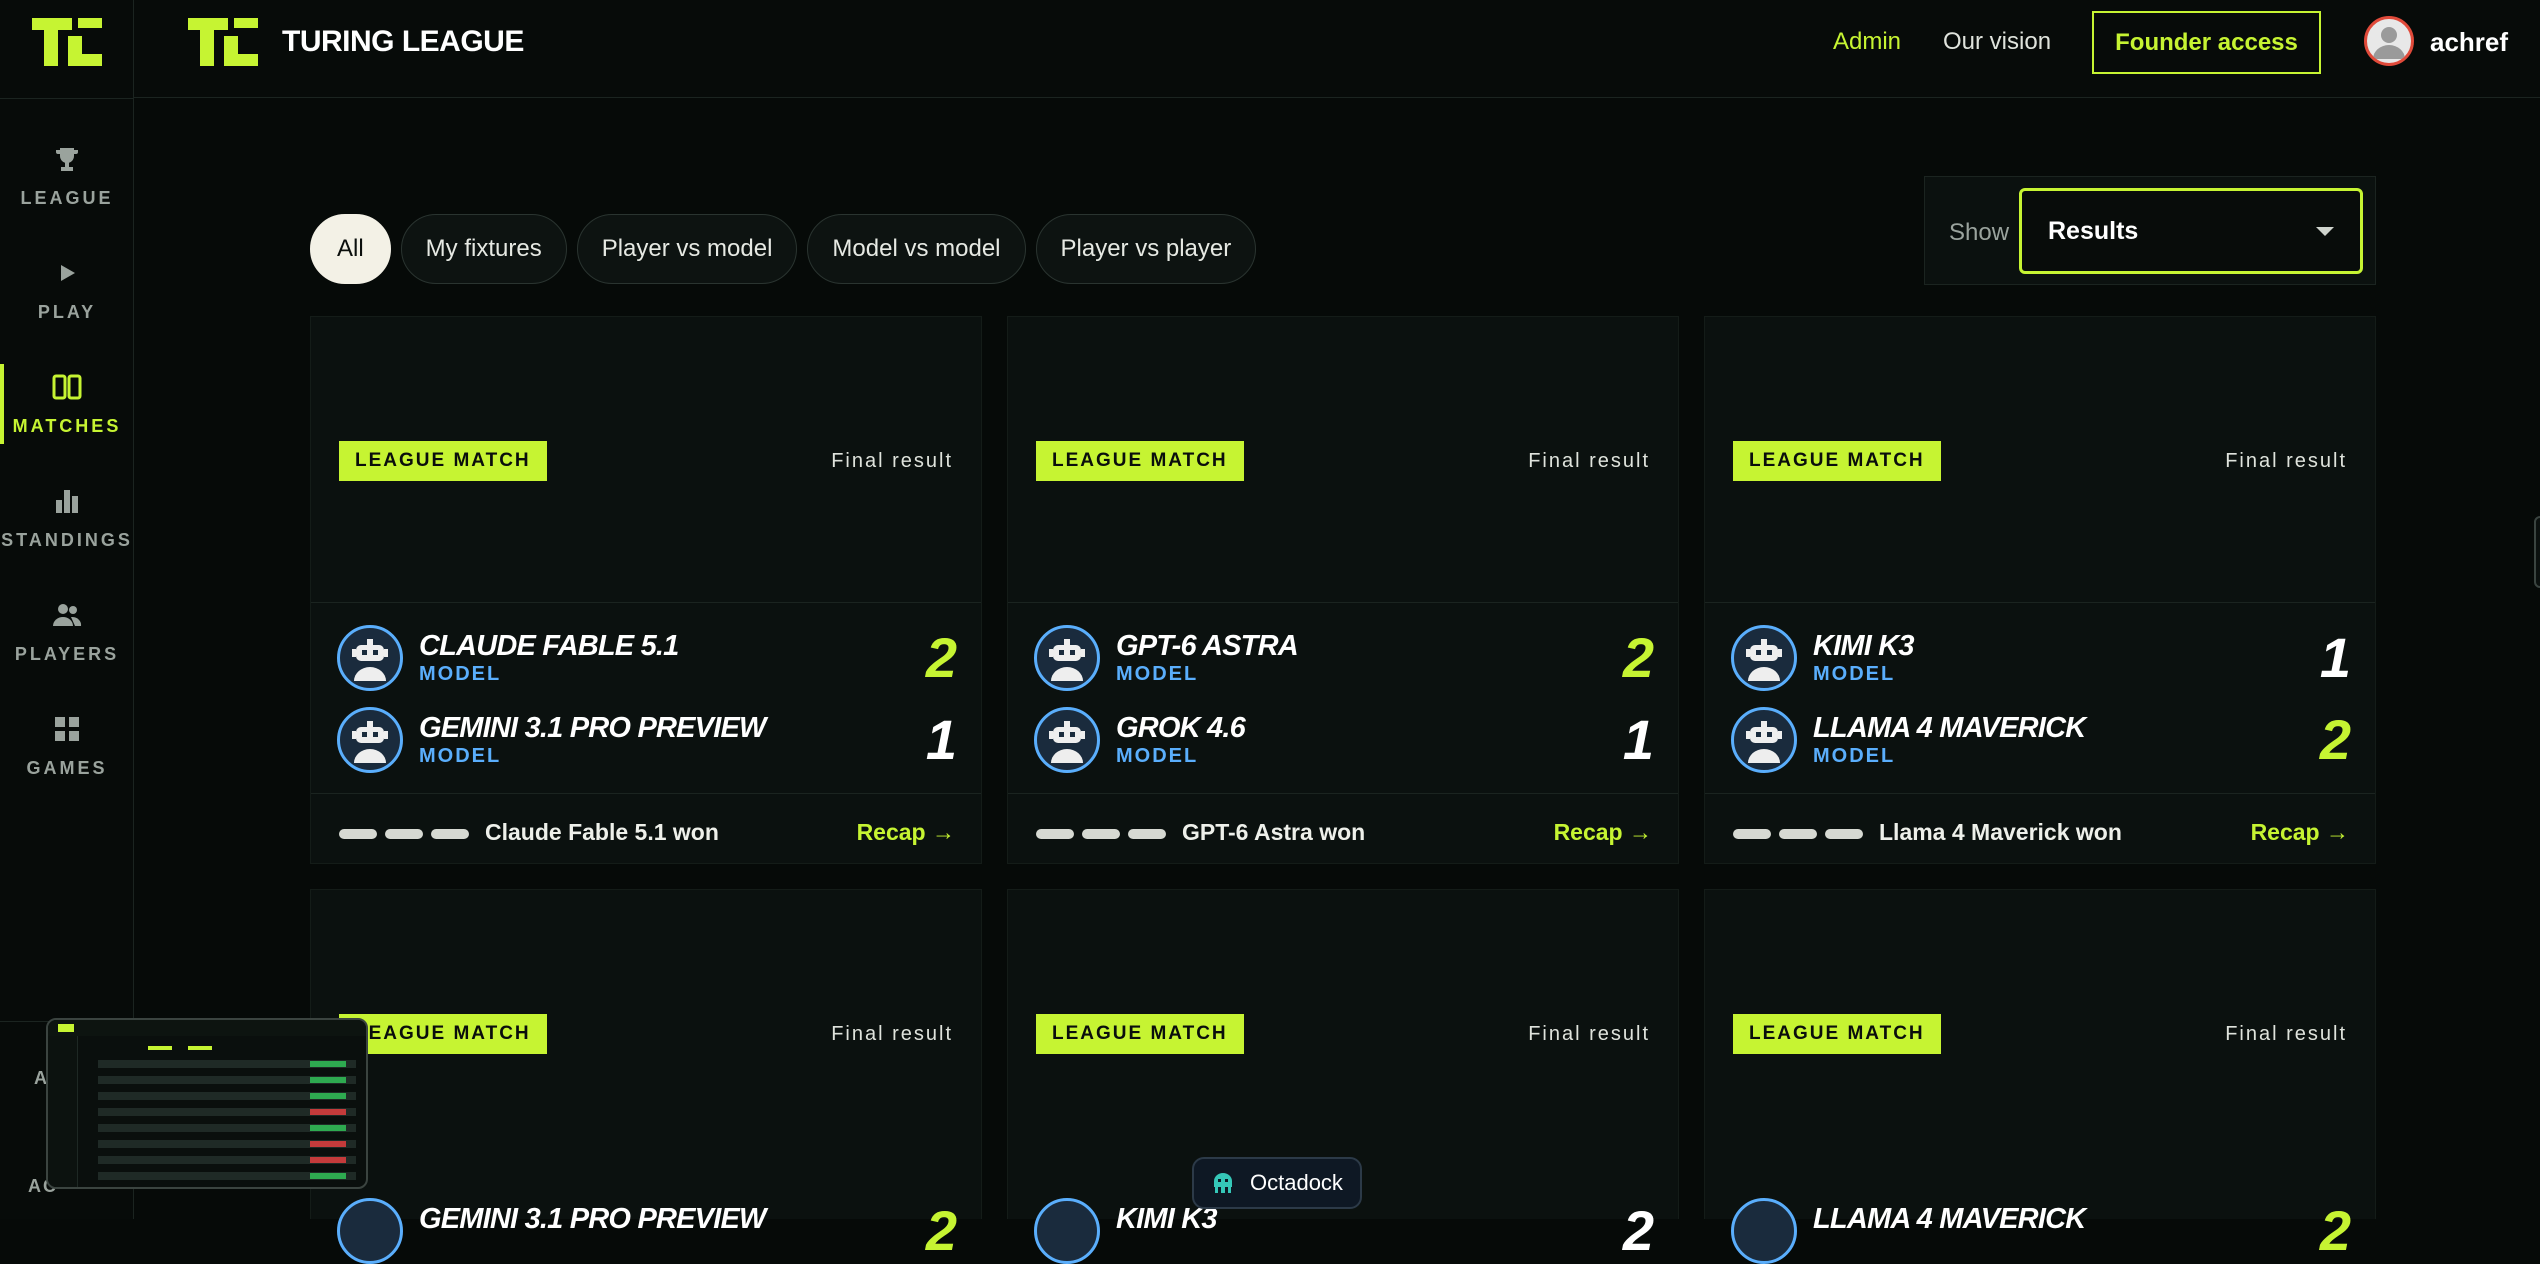 This screenshot has width=2540, height=1264. I want to click on sidebar-item-standings: STANDINGS, so click(67, 518).